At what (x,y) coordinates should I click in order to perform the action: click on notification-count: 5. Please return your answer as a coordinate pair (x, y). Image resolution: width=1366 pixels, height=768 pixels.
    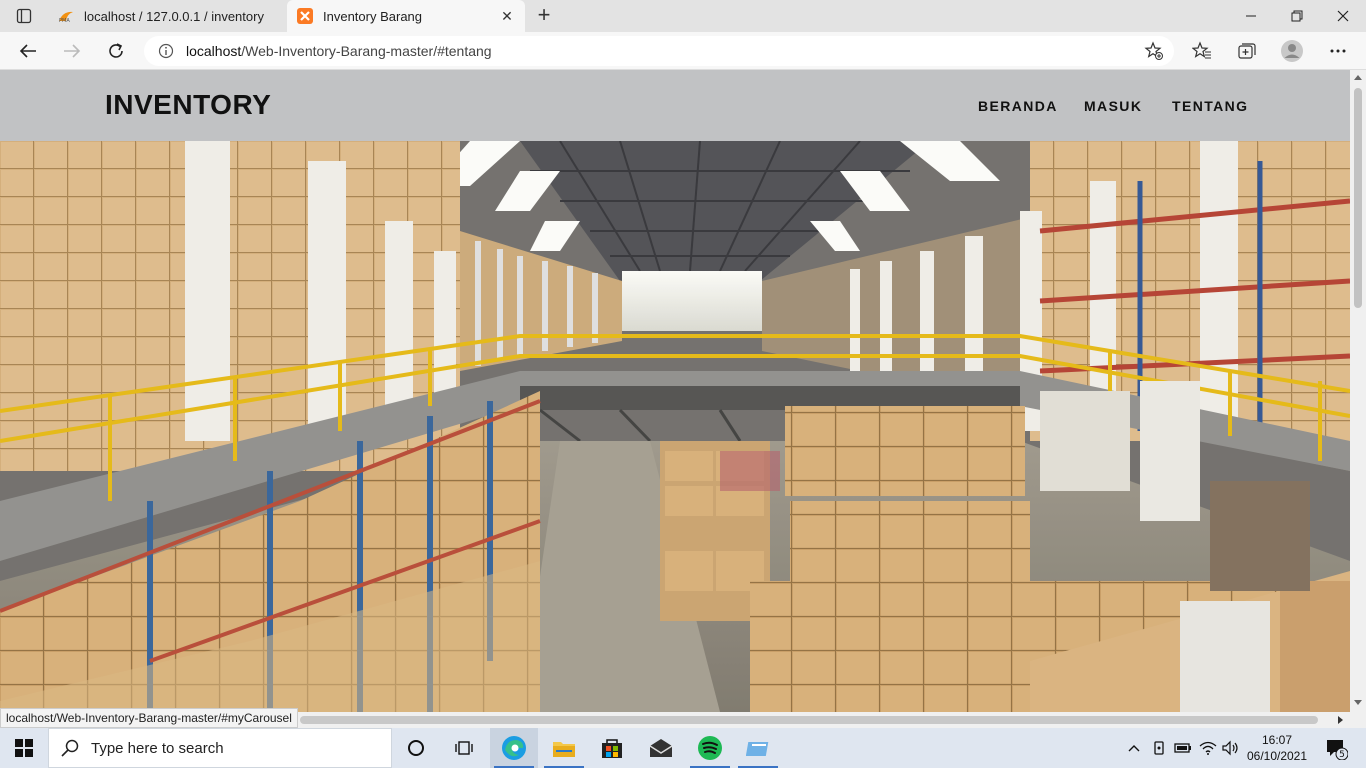
    Looking at the image, I should click on (1342, 755).